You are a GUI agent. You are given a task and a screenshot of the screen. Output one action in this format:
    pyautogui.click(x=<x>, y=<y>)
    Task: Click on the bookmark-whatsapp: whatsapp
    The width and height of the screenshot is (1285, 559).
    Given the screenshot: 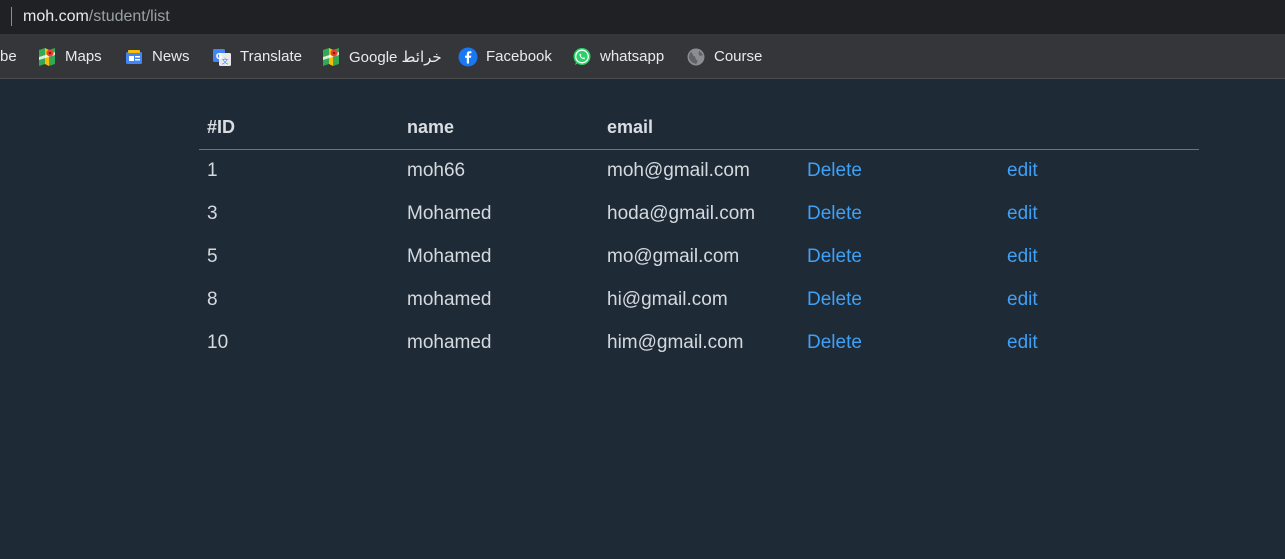 What is the action you would take?
    pyautogui.click(x=618, y=56)
    